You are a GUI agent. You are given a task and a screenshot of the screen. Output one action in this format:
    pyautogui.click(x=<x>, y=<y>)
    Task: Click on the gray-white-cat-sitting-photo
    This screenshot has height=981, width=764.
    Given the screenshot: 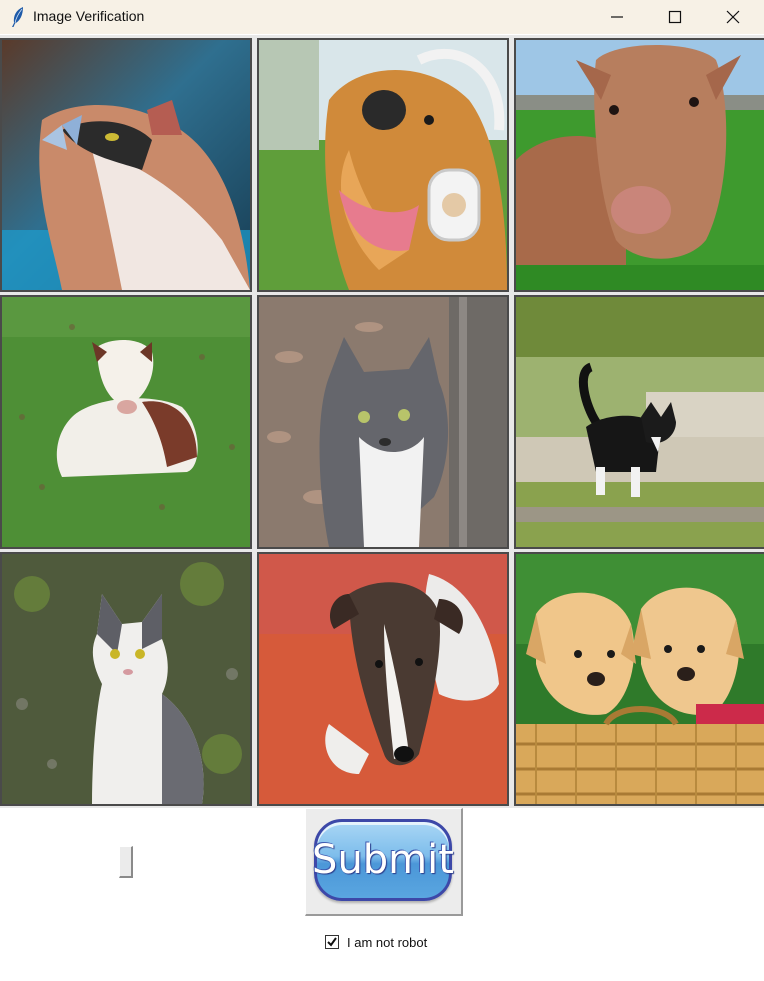 What is the action you would take?
    pyautogui.click(x=126, y=679)
    